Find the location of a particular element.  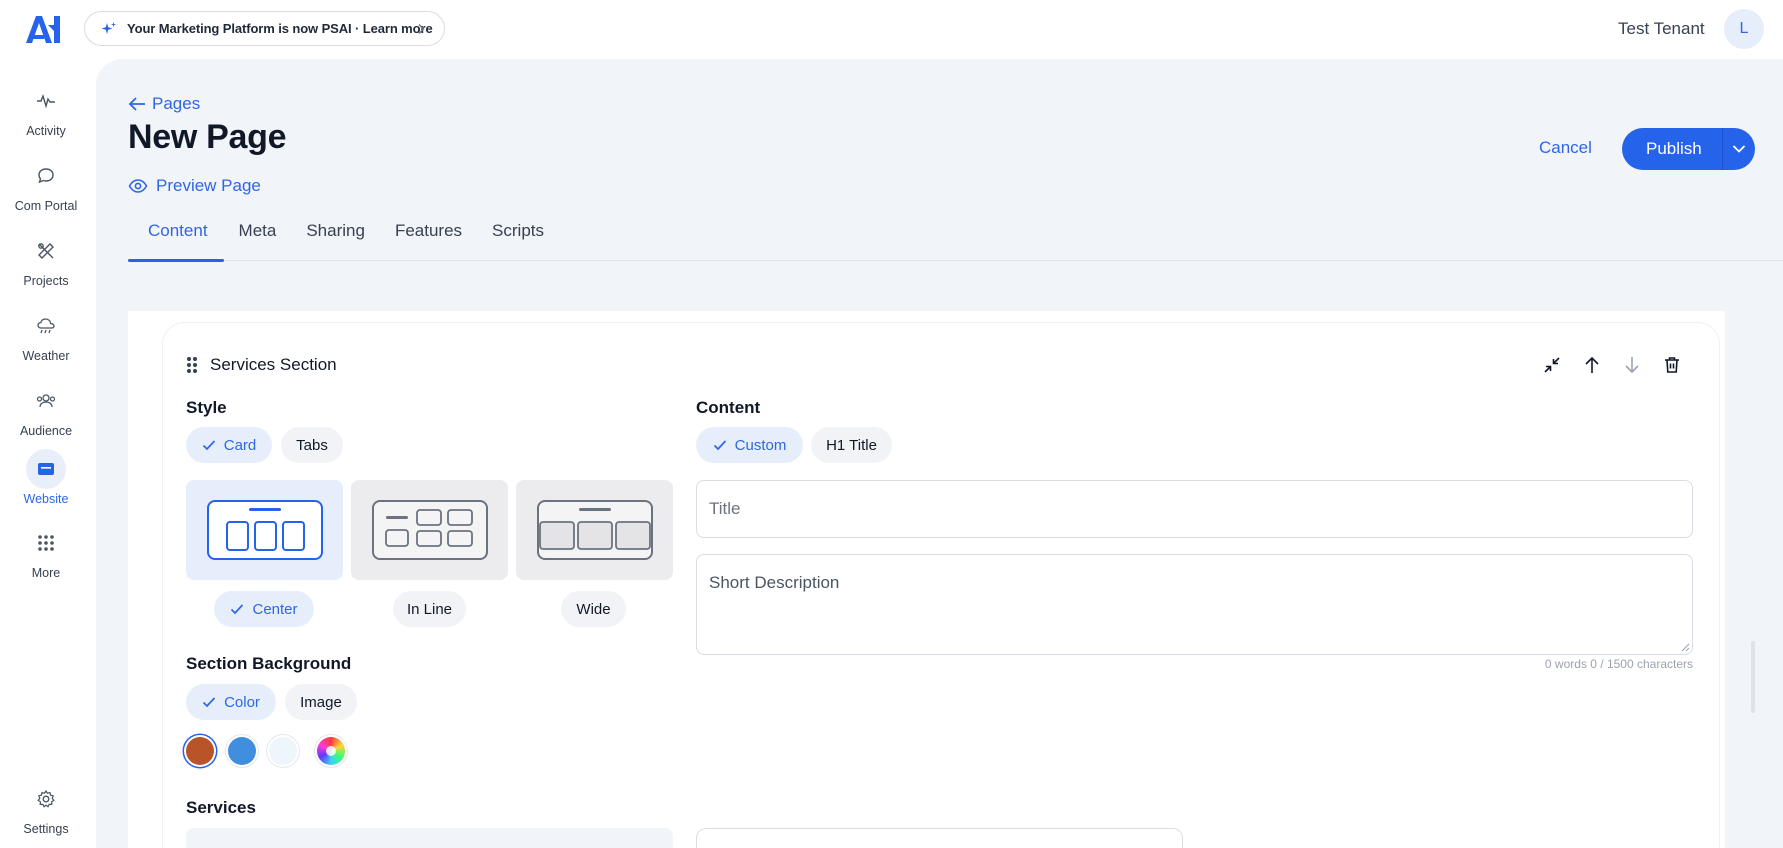

background-option-color: Color is located at coordinates (231, 702).